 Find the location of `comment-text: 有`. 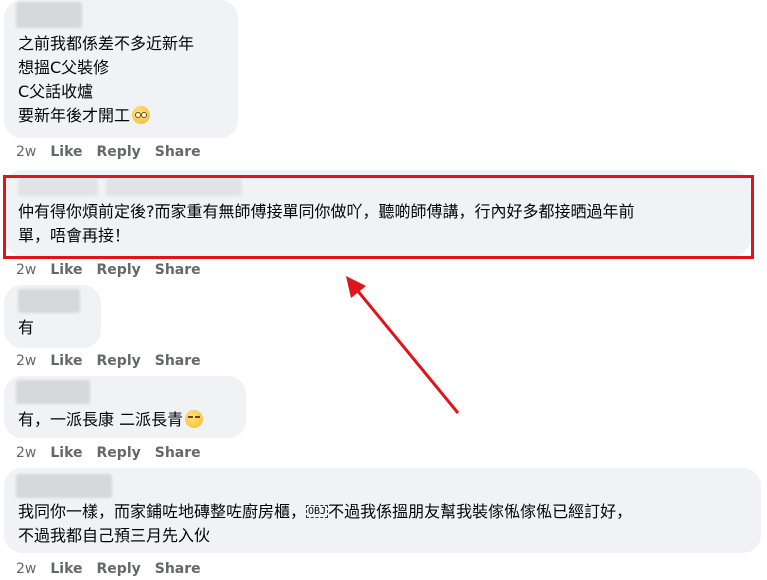

comment-text: 有 is located at coordinates (26, 328).